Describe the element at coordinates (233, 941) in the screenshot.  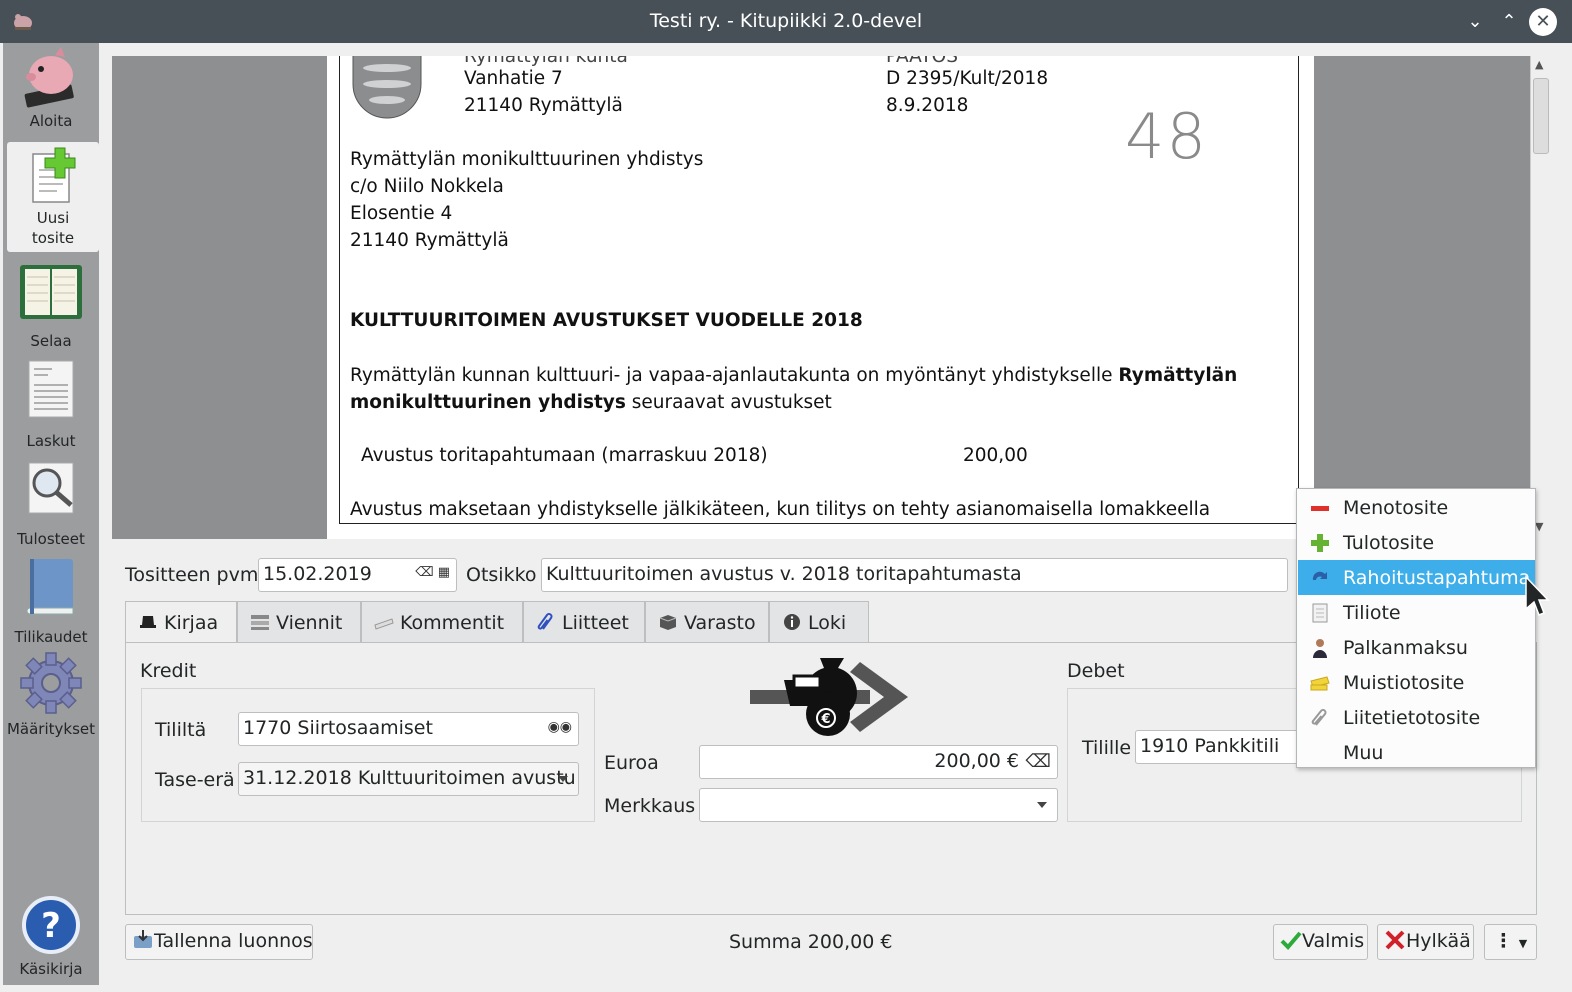
I see `save-draft-label: Tallenna luonnos` at that location.